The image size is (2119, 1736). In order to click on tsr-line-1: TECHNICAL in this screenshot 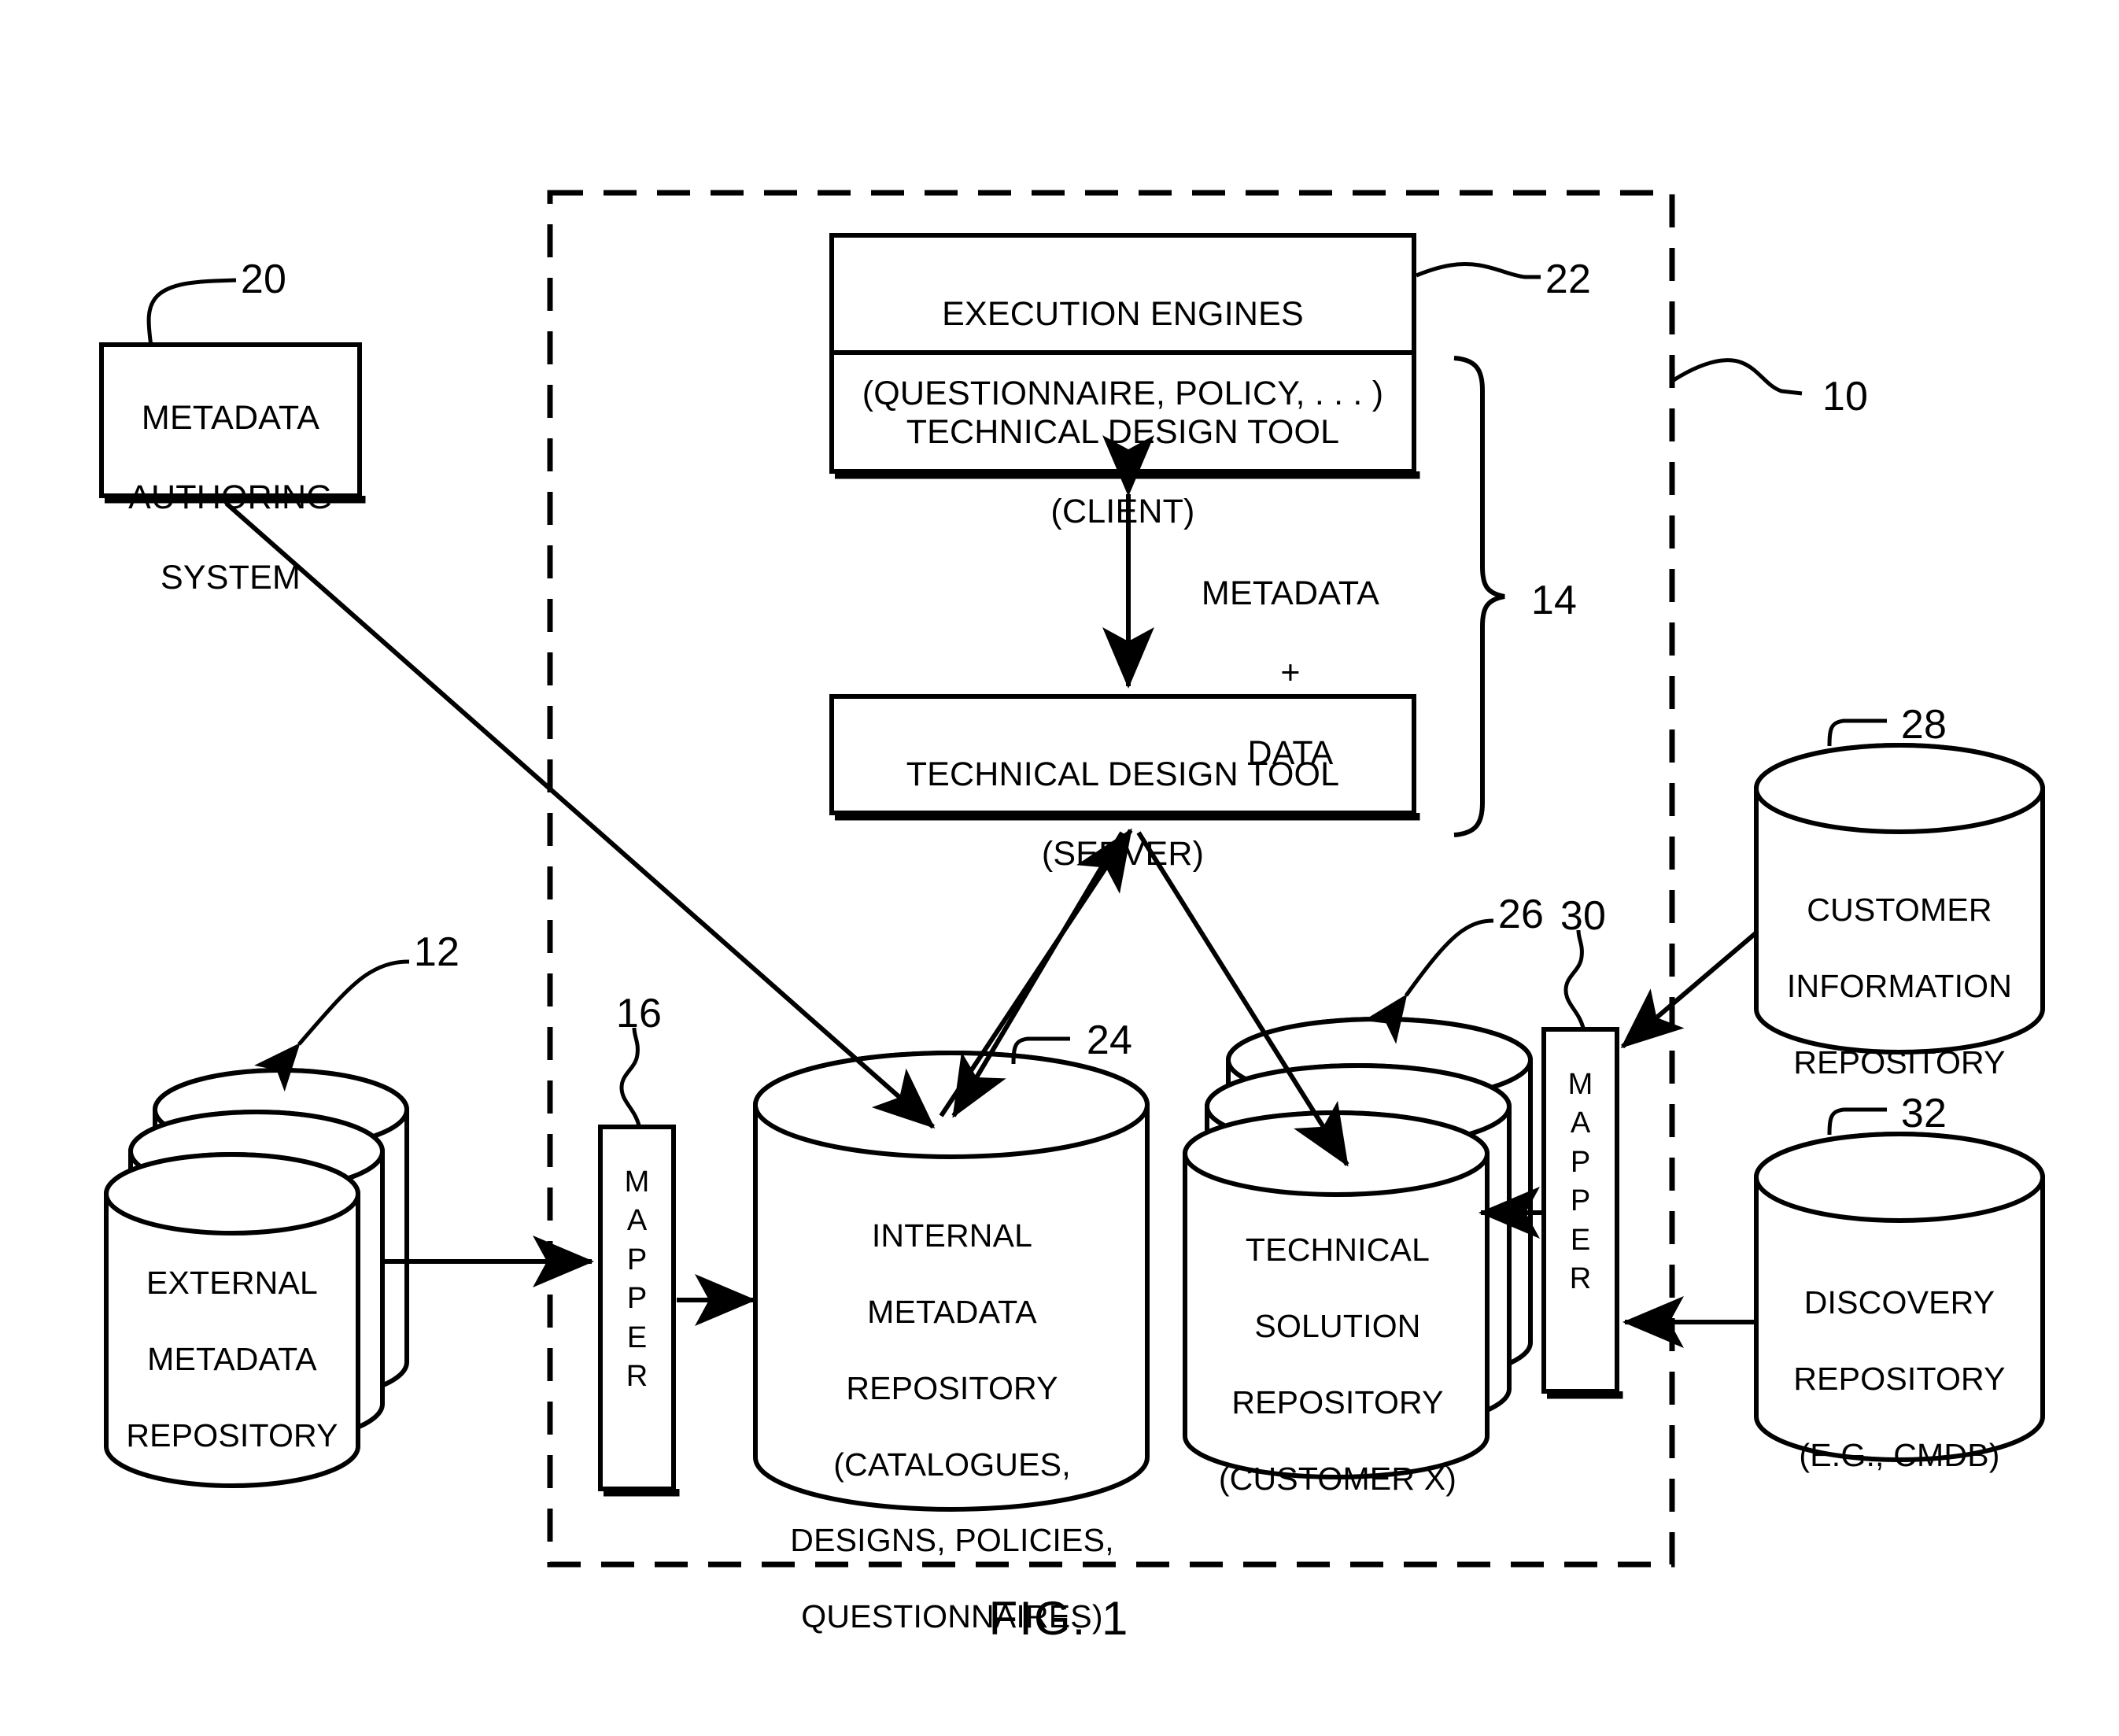, I will do `click(1338, 1250)`.